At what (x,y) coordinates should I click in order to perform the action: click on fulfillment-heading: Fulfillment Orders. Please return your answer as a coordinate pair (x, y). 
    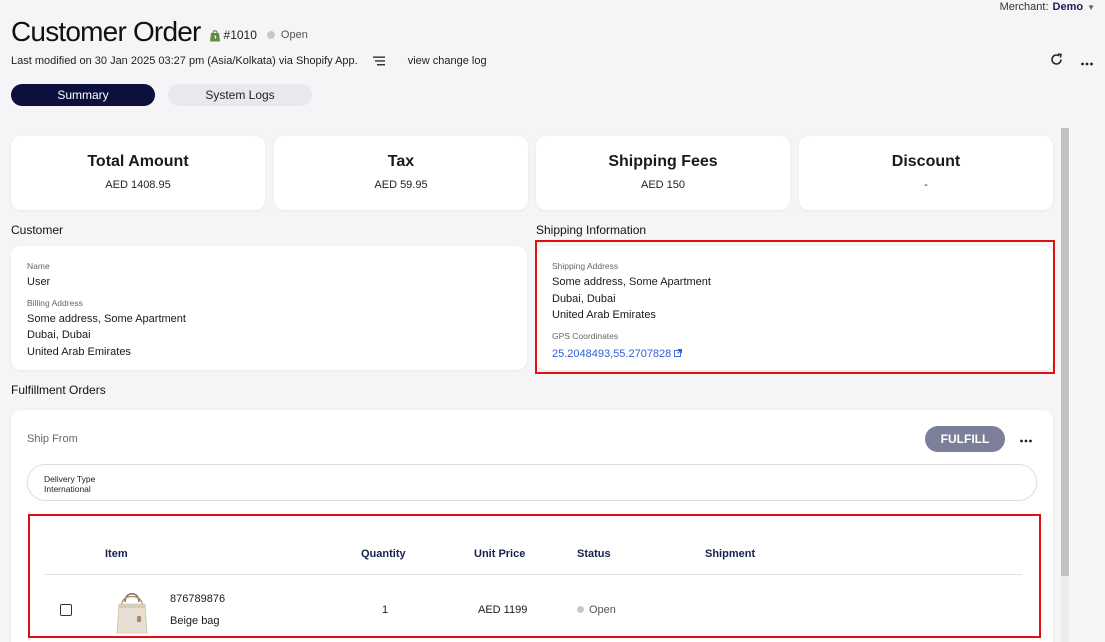
    Looking at the image, I should click on (58, 390).